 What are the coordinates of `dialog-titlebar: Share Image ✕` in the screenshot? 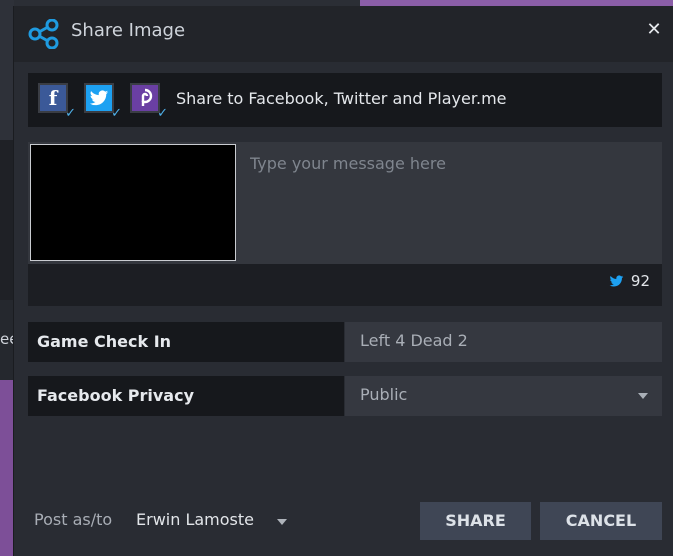 It's located at (343, 34).